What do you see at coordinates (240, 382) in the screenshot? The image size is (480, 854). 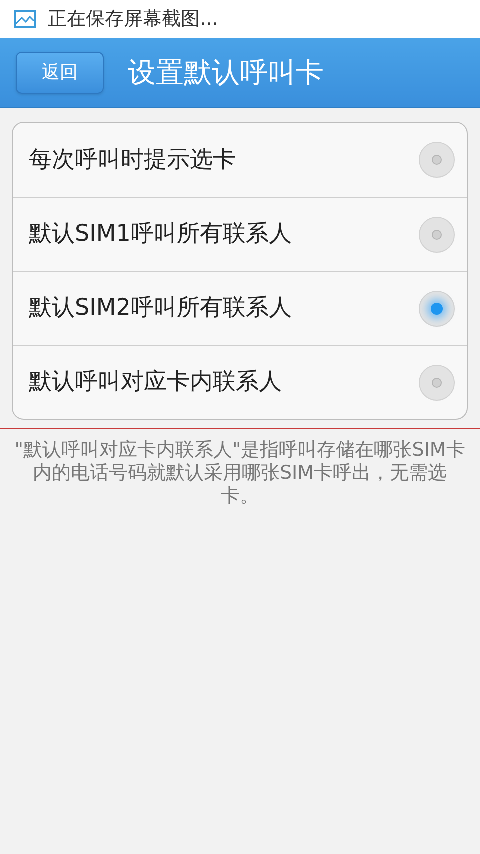 I see `option-row: 默认呼叫对应卡内联系人` at bounding box center [240, 382].